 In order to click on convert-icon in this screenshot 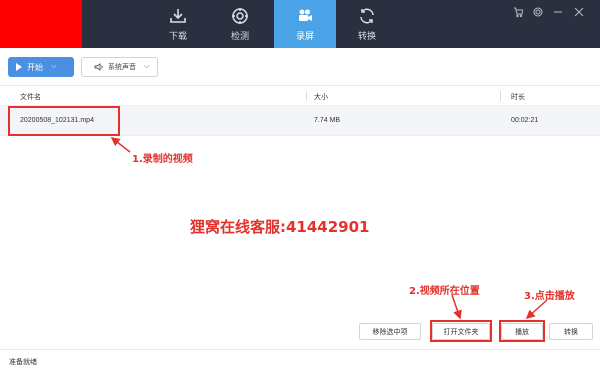, I will do `click(367, 16)`.